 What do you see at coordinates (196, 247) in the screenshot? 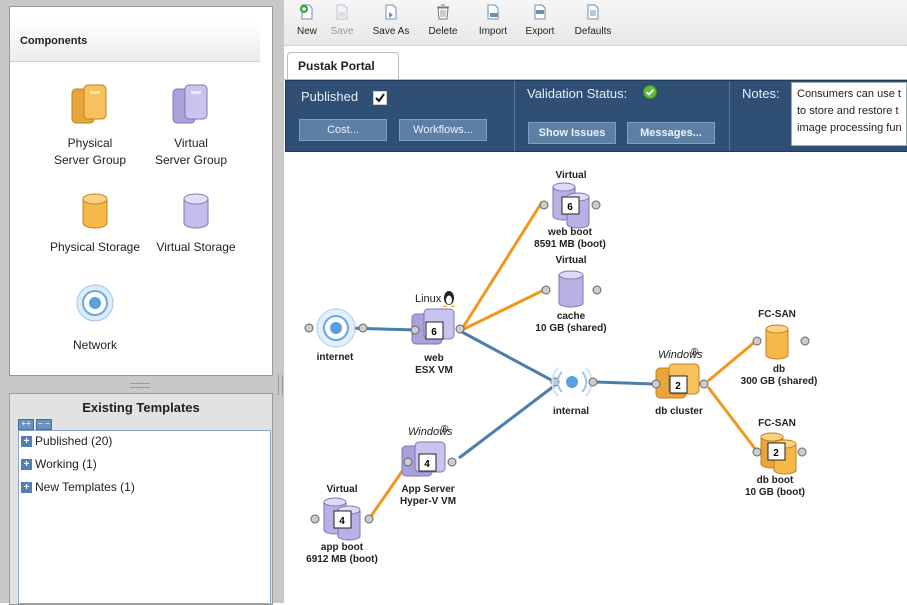
I see `component-label: Virtual Storage` at bounding box center [196, 247].